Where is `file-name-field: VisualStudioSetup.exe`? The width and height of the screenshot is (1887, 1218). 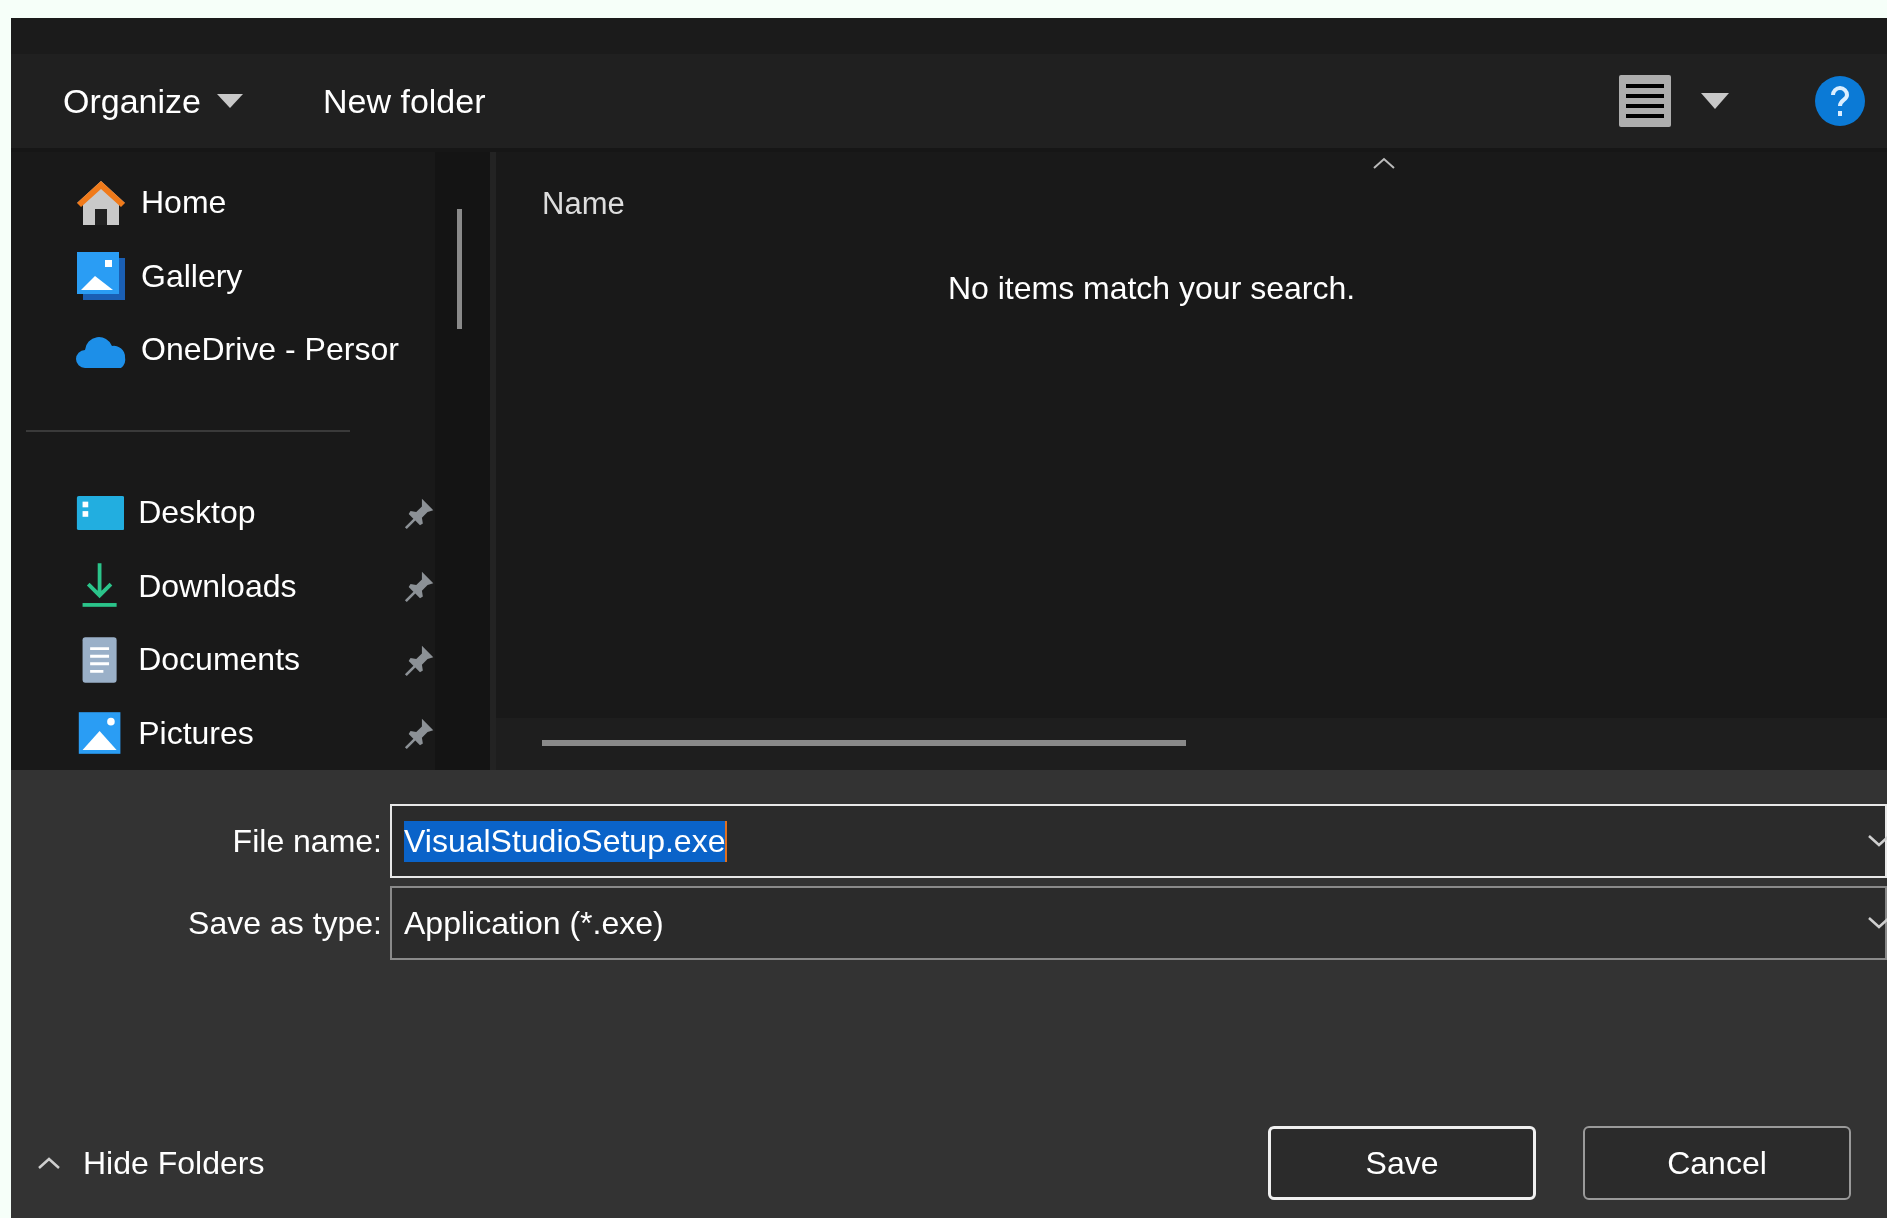
file-name-field: VisualStudioSetup.exe is located at coordinates (1138, 841).